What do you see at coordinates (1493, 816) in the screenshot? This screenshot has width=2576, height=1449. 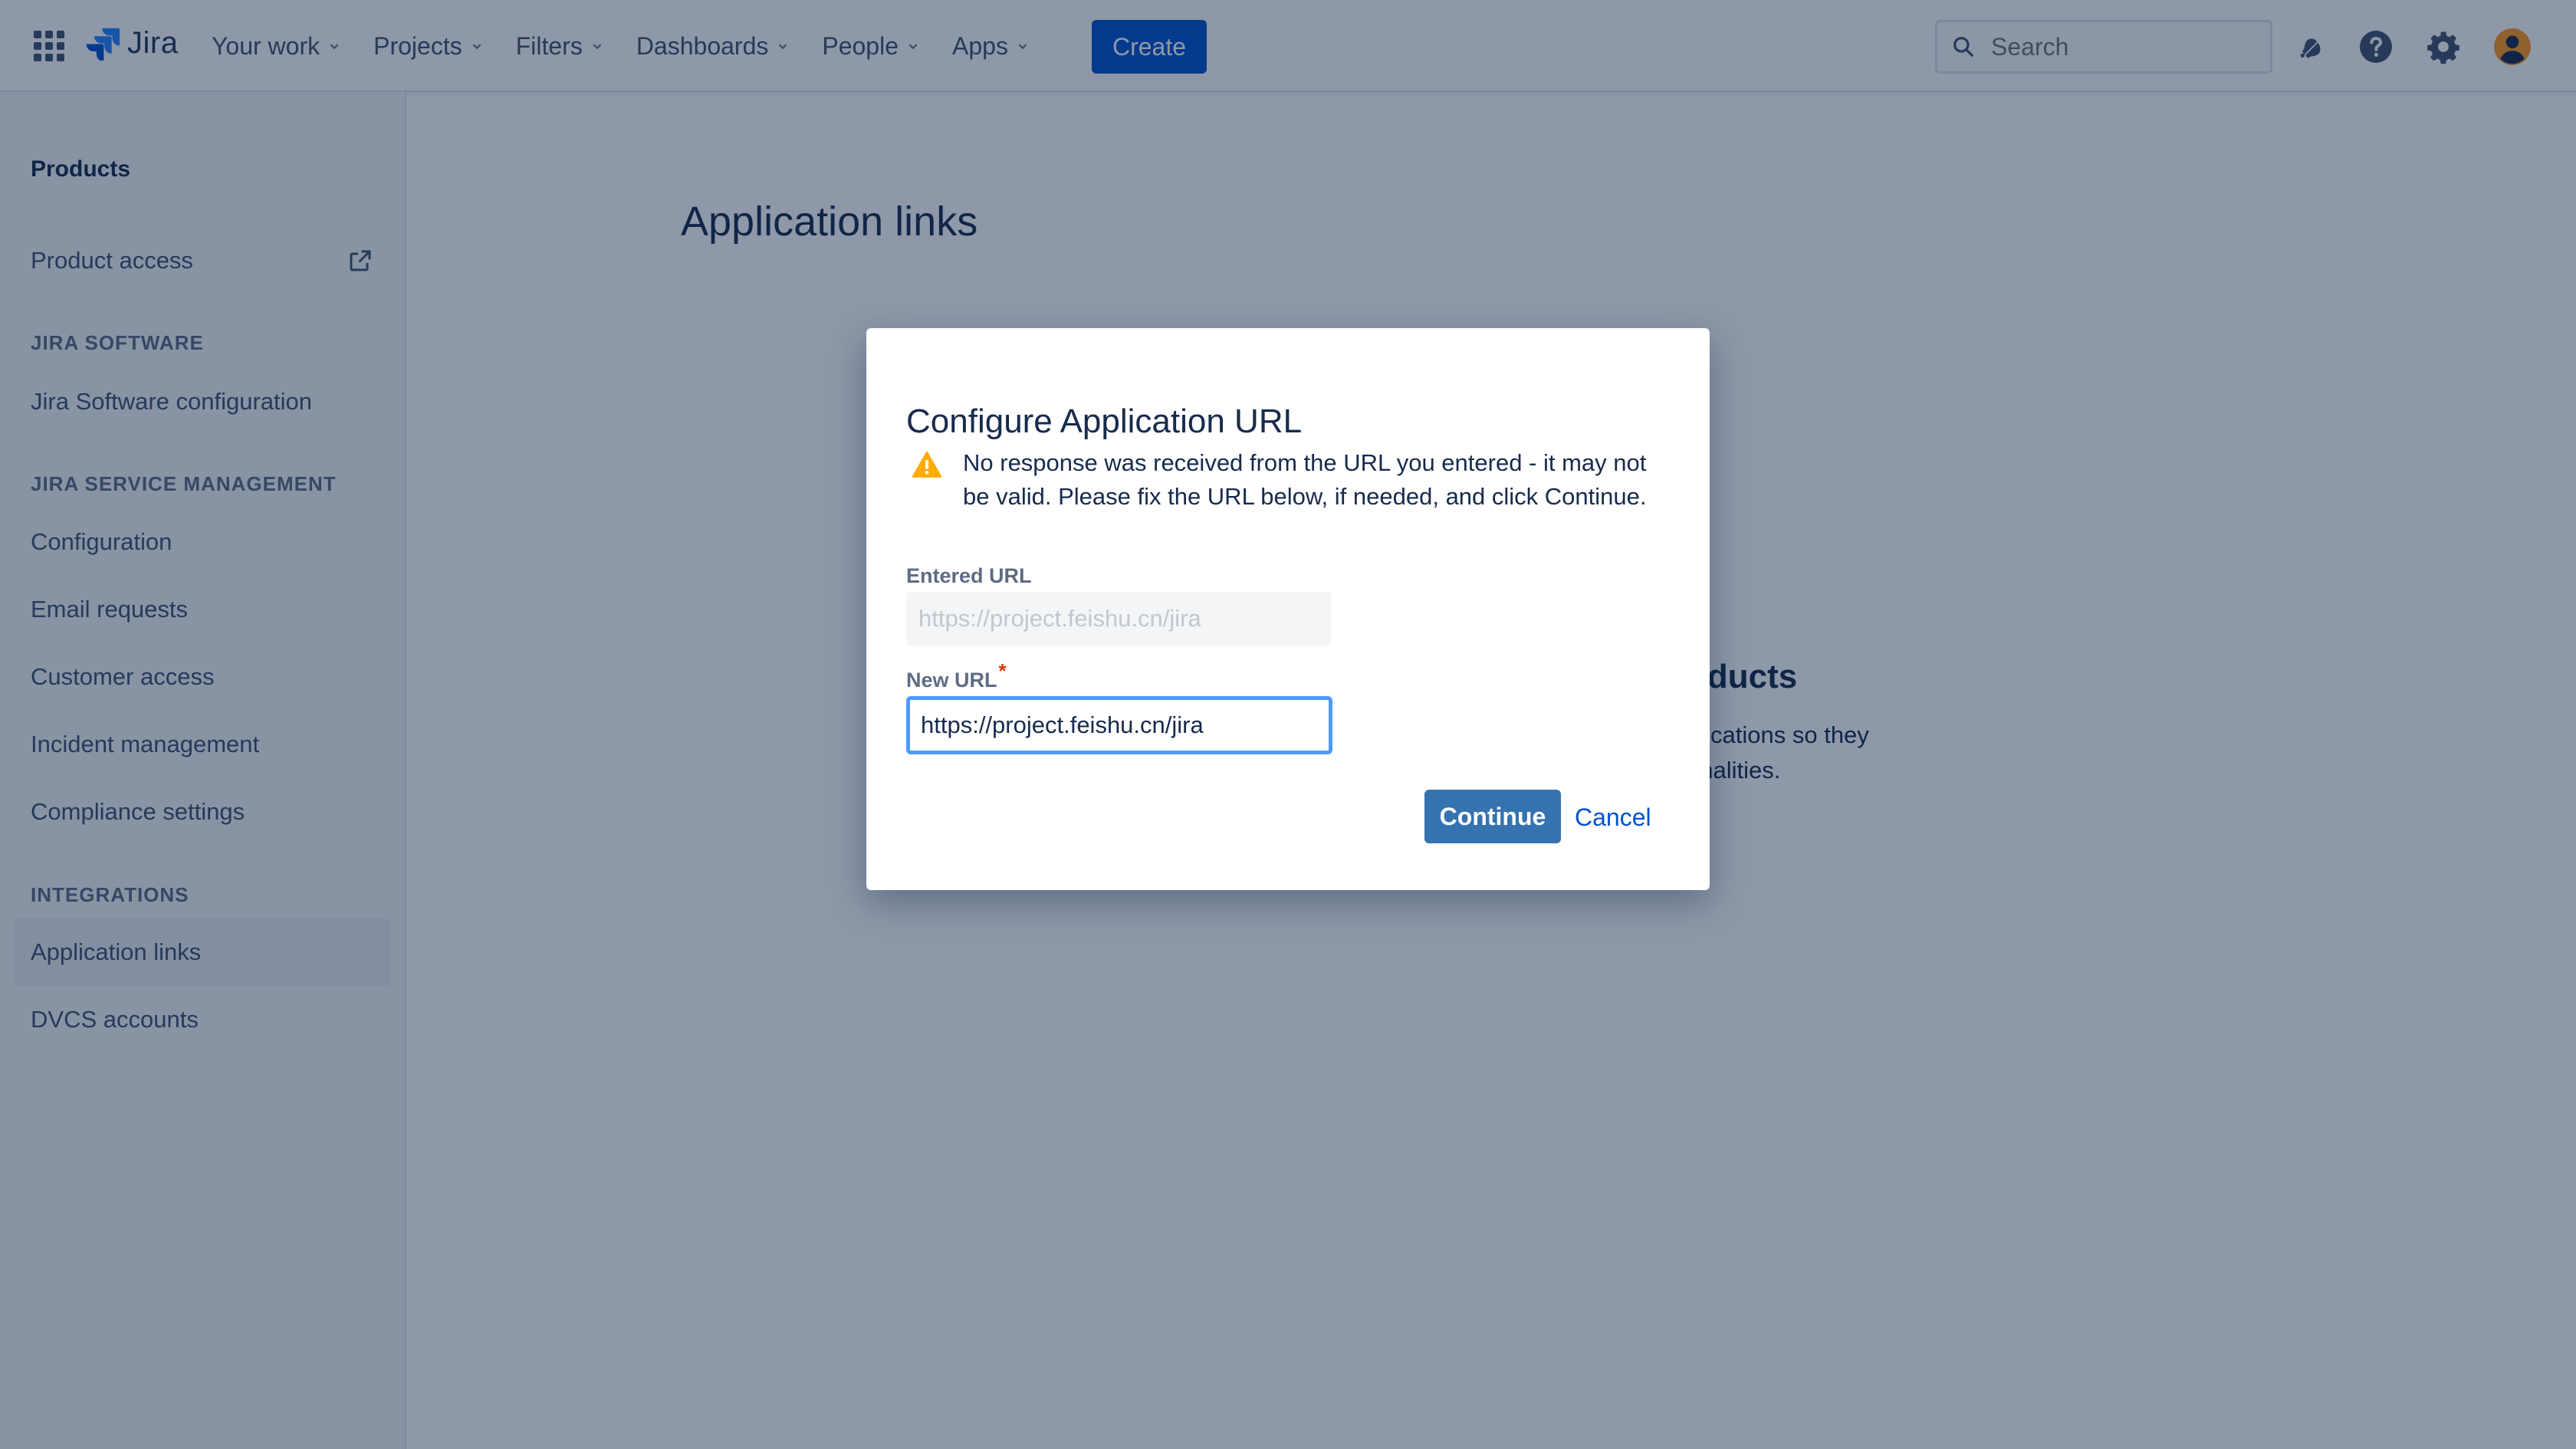 I see `continue-button: Continue` at bounding box center [1493, 816].